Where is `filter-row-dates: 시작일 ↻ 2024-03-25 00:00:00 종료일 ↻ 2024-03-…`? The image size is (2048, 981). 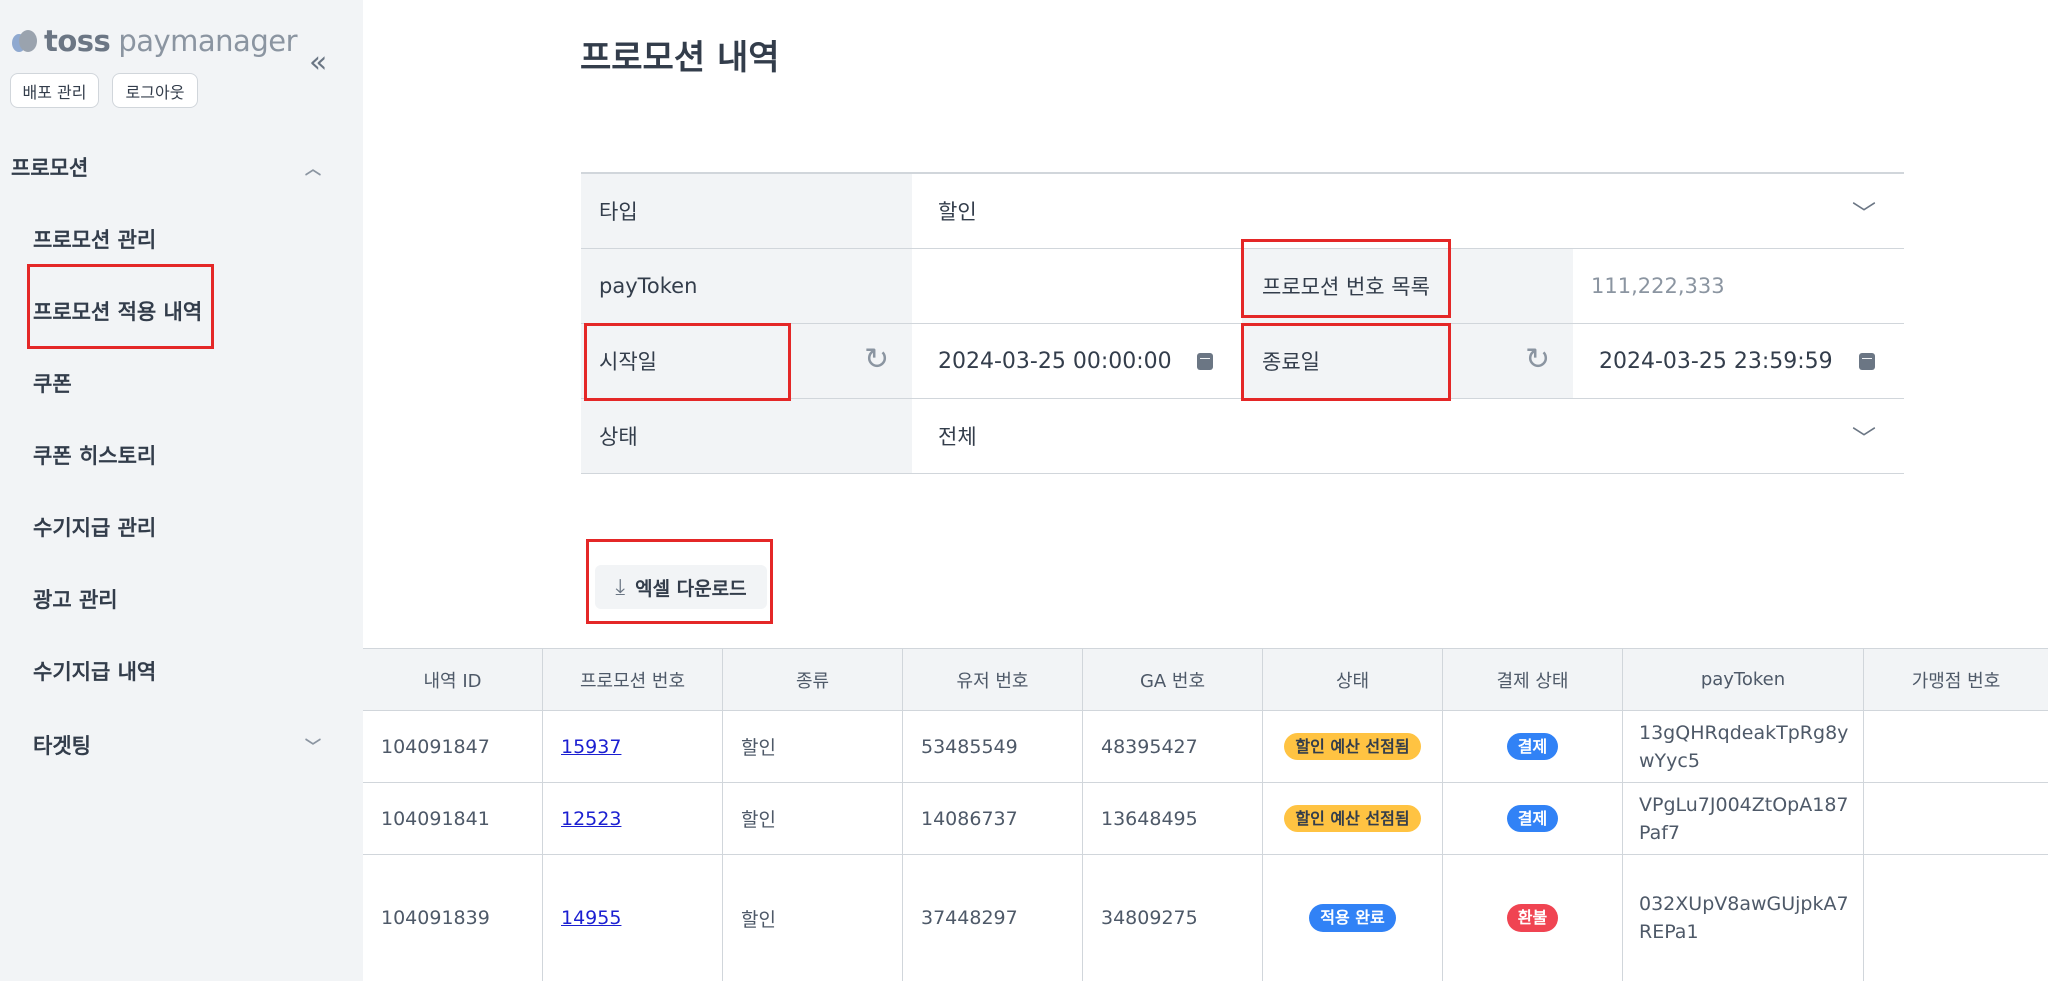 filter-row-dates: 시작일 ↻ 2024-03-25 00:00:00 종료일 ↻ 2024-03-… is located at coordinates (1242, 361).